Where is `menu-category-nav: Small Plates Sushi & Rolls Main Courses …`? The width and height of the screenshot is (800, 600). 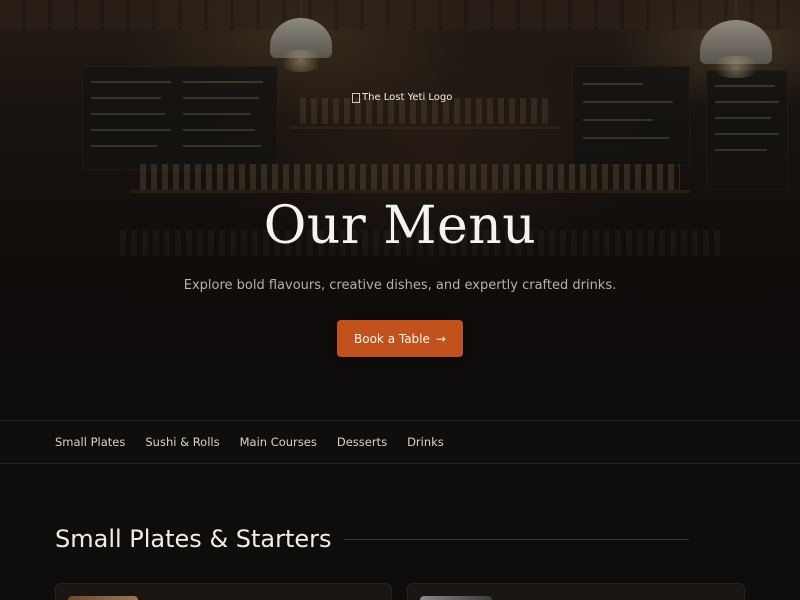 menu-category-nav: Small Plates Sushi & Rolls Main Courses … is located at coordinates (400, 442).